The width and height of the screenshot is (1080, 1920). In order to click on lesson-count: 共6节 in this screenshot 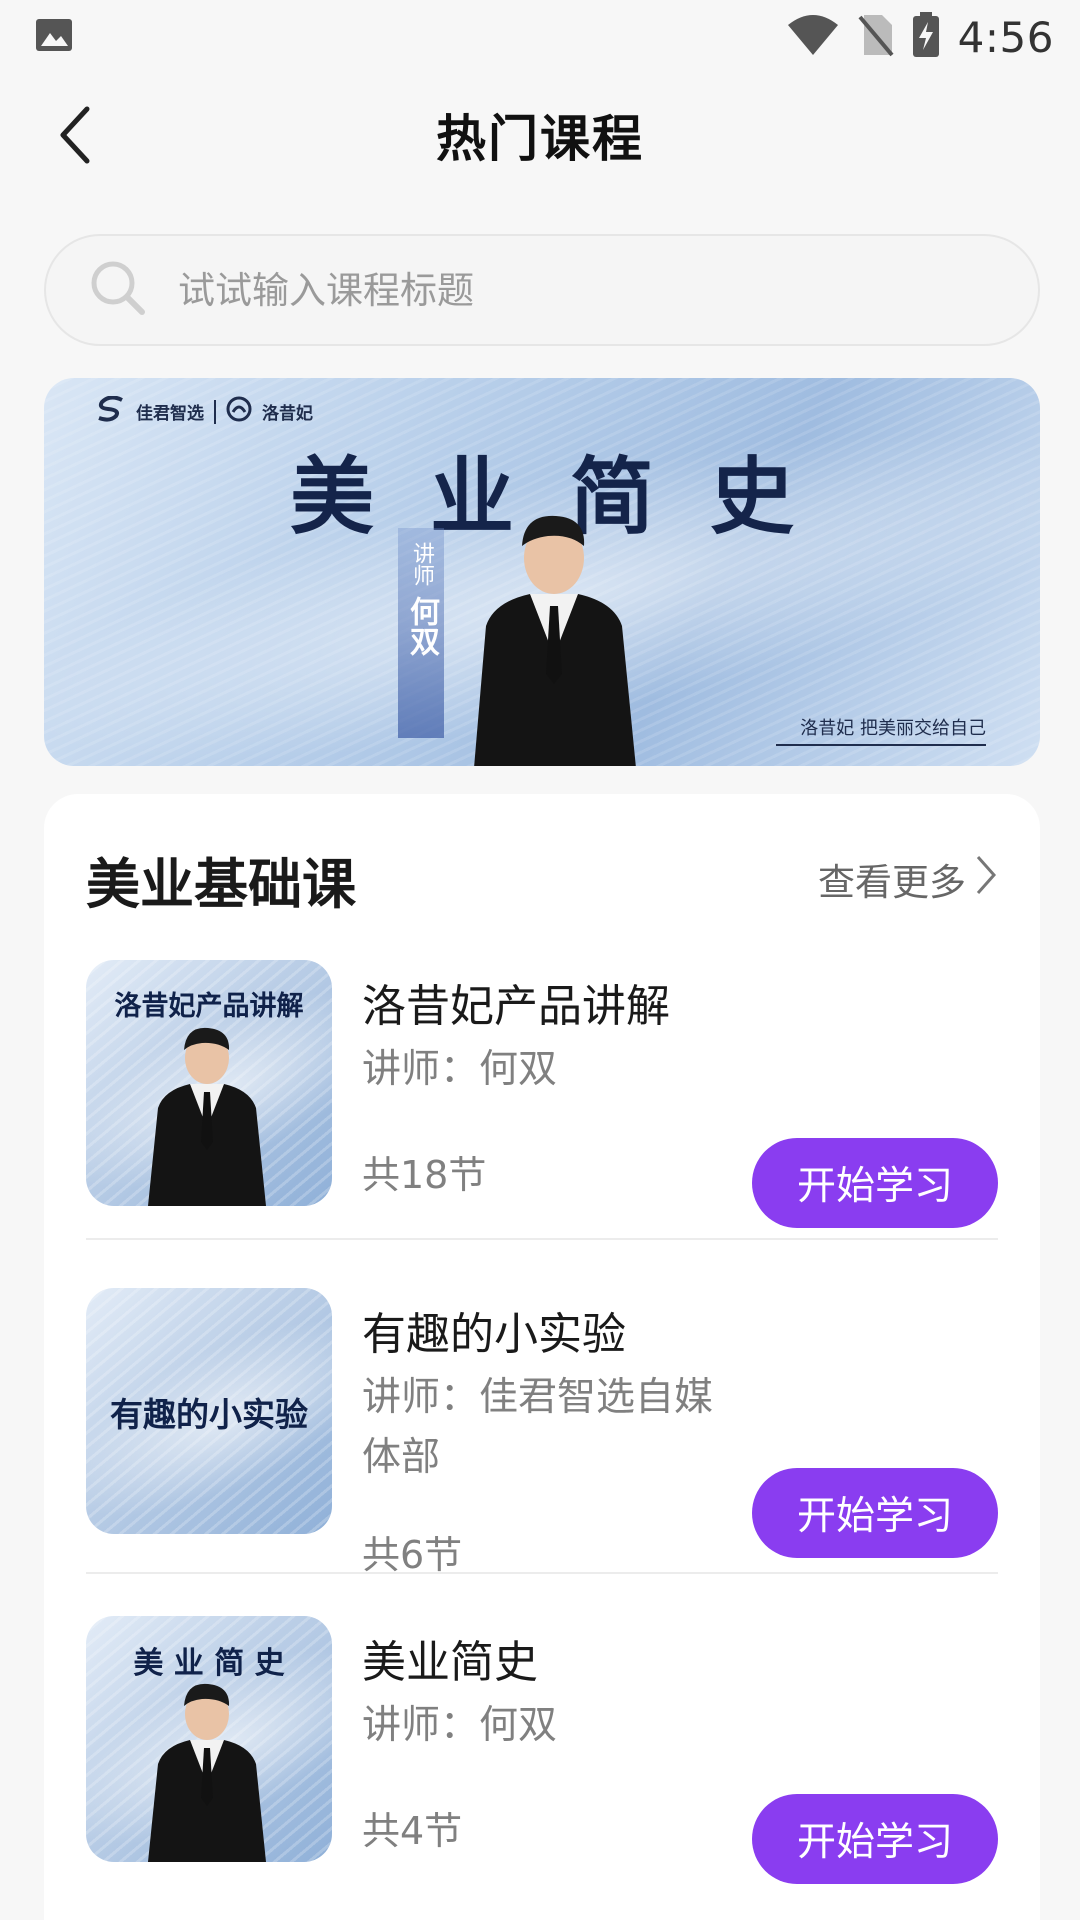, I will do `click(412, 1555)`.